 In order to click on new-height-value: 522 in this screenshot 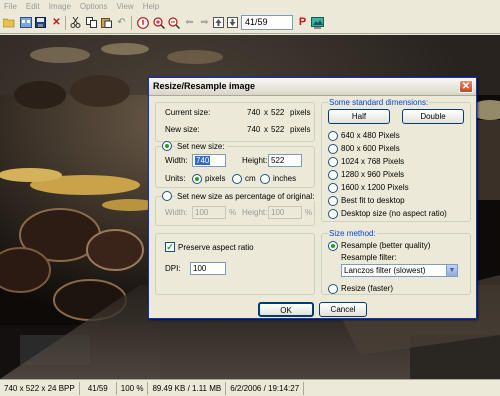, I will do `click(278, 129)`.